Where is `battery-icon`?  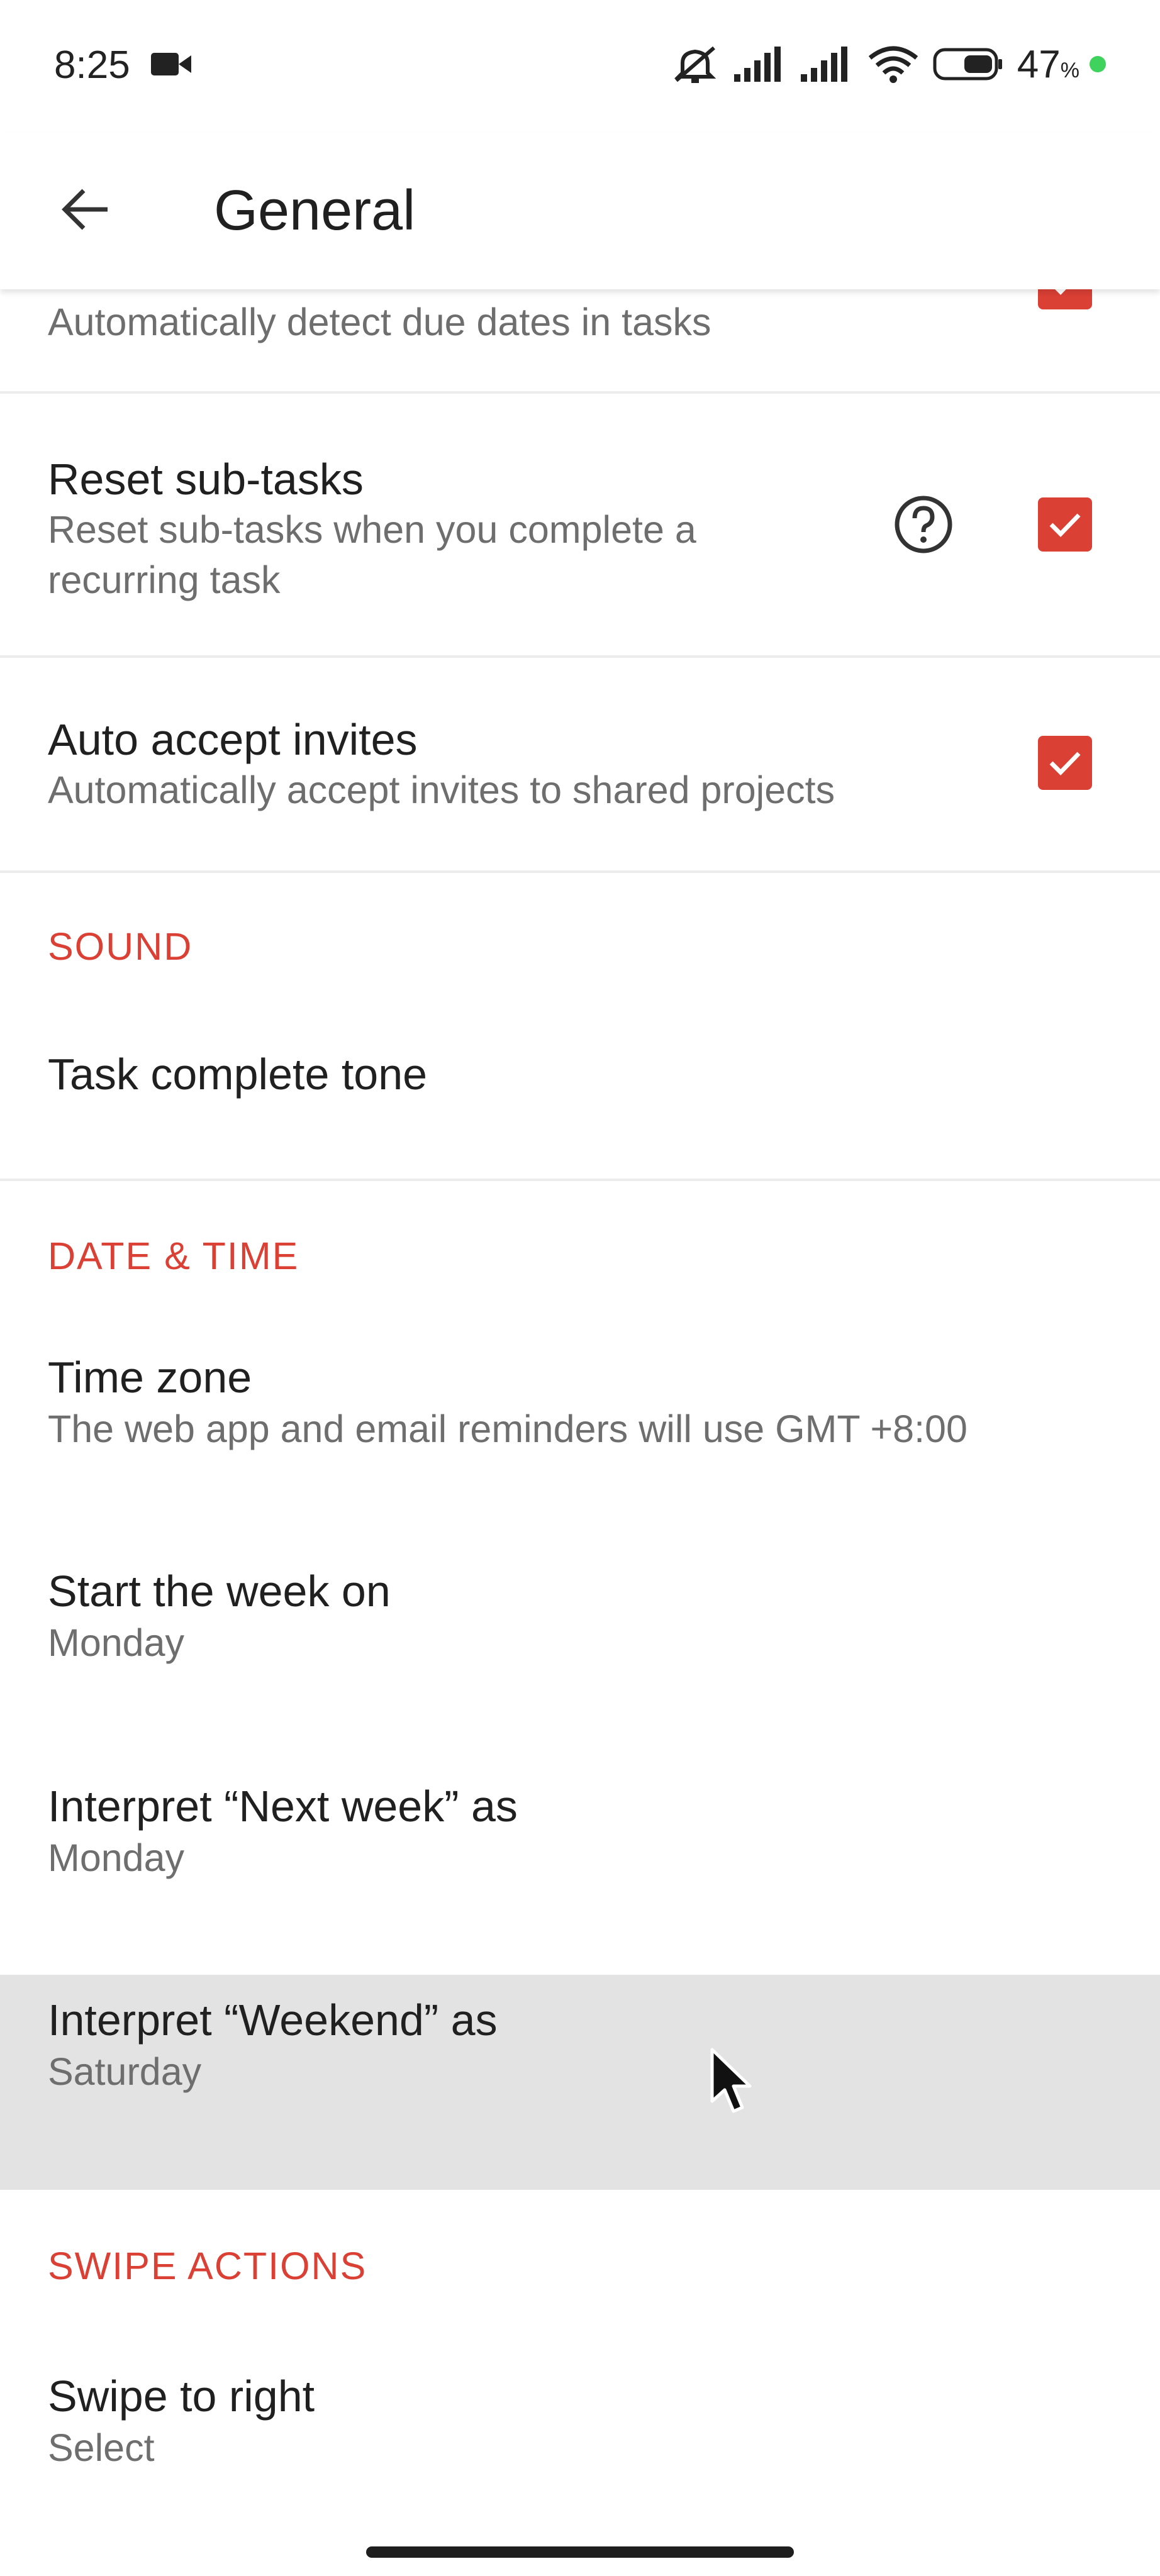 battery-icon is located at coordinates (968, 64).